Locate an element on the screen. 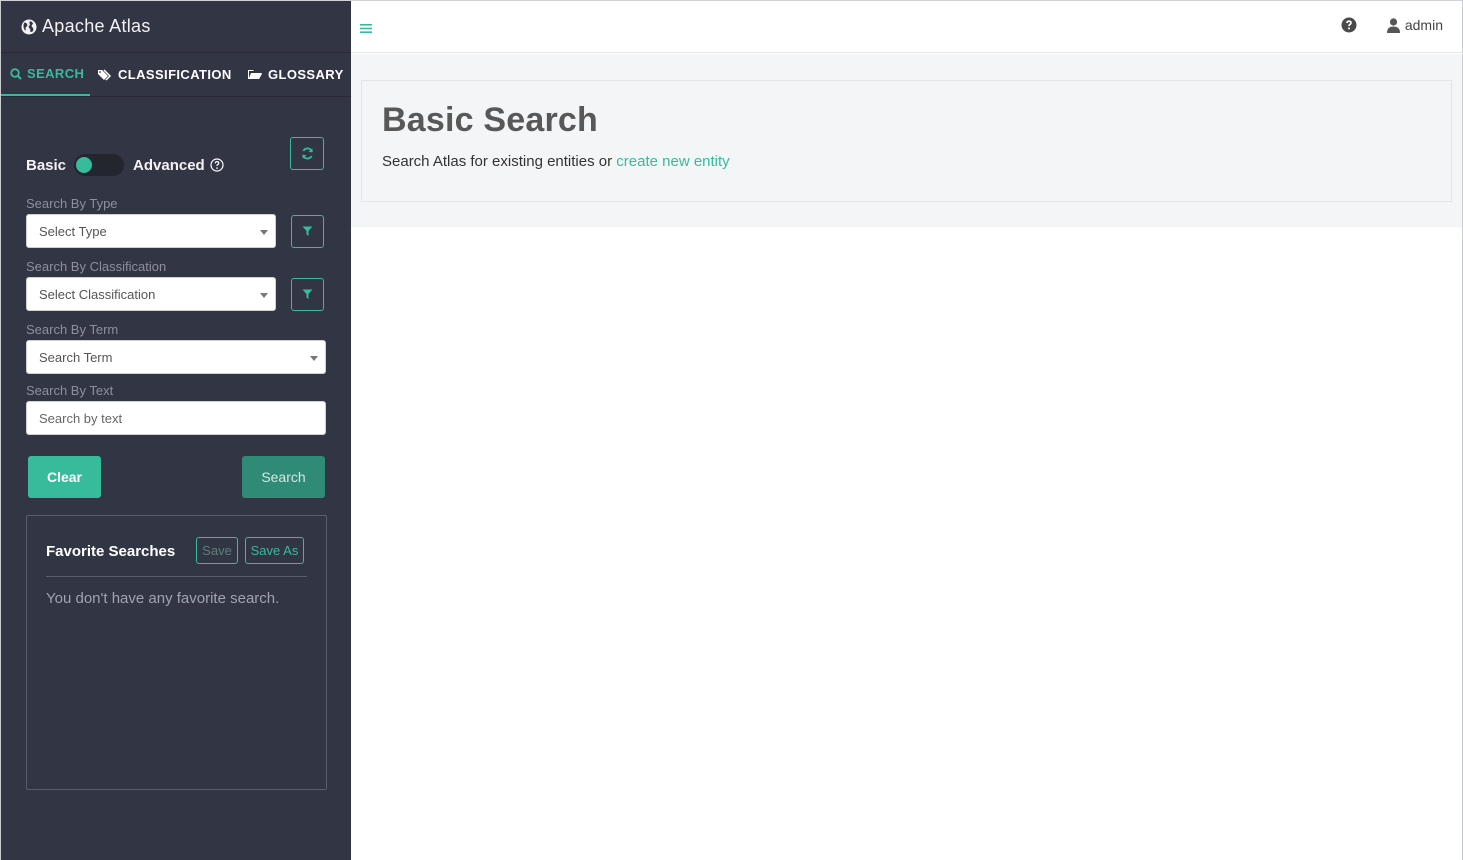  search-by-classification-label: Search By Classification is located at coordinates (96, 266).